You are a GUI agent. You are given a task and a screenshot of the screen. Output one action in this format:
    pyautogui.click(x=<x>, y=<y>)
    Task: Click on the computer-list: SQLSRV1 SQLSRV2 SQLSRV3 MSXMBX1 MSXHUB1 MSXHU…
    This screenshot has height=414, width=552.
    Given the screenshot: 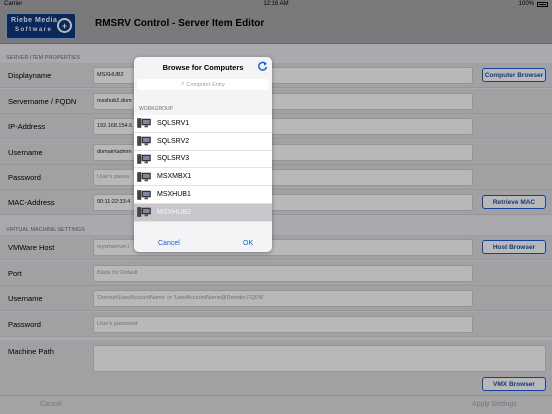 What is the action you would take?
    pyautogui.click(x=203, y=168)
    